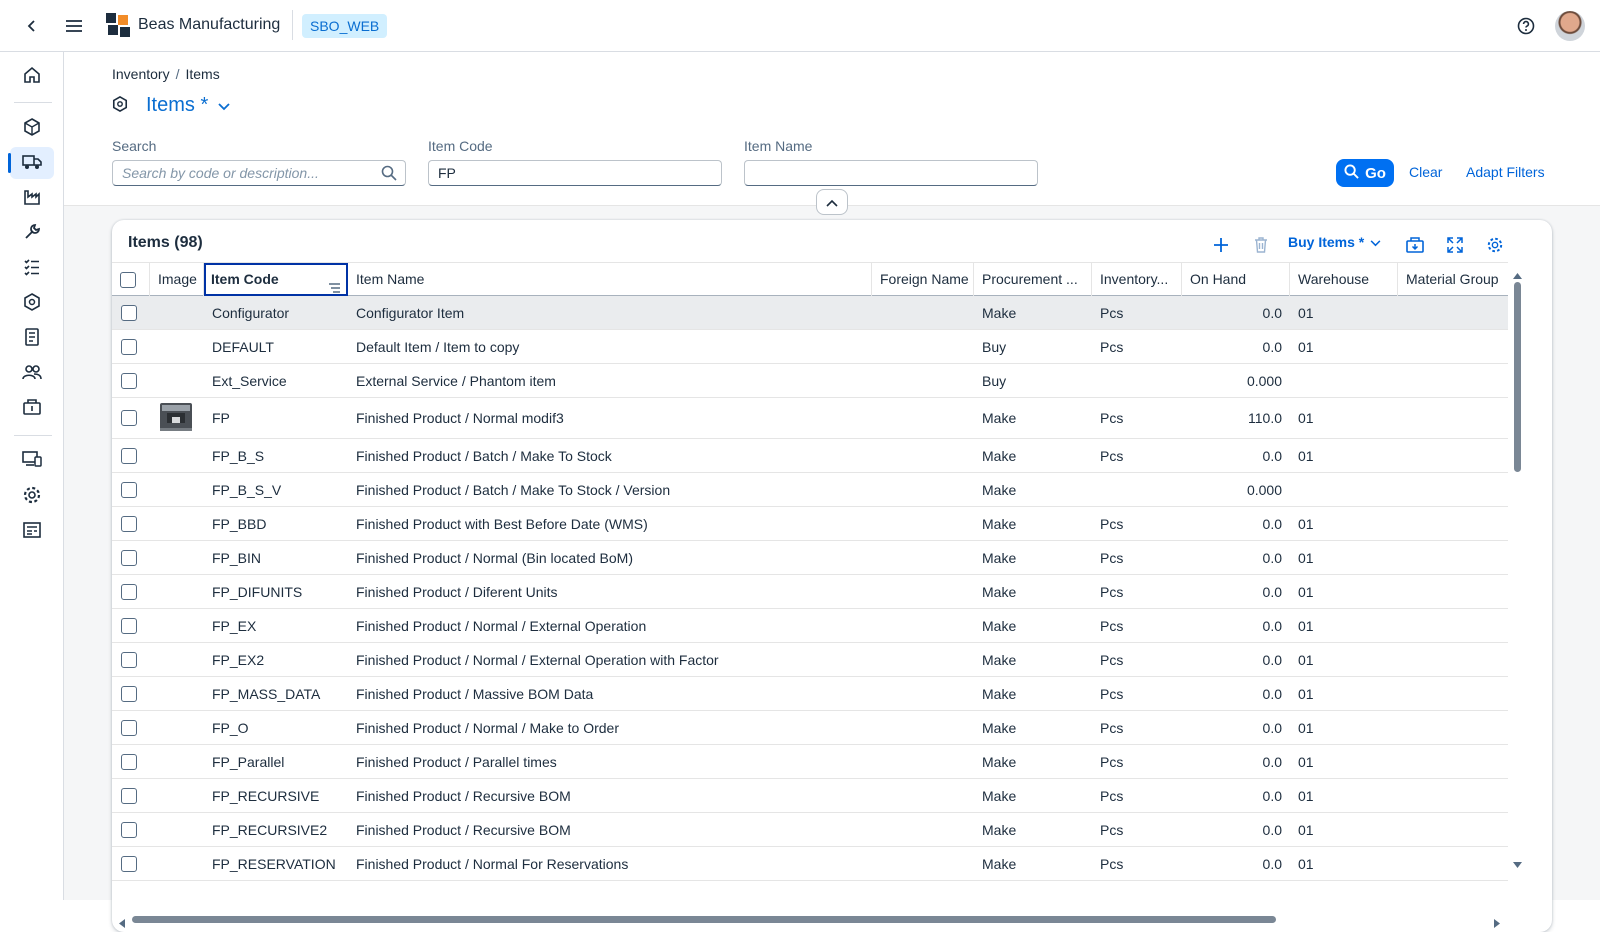 This screenshot has width=1600, height=932. Describe the element at coordinates (32, 26) in the screenshot. I see `back-icon` at that location.